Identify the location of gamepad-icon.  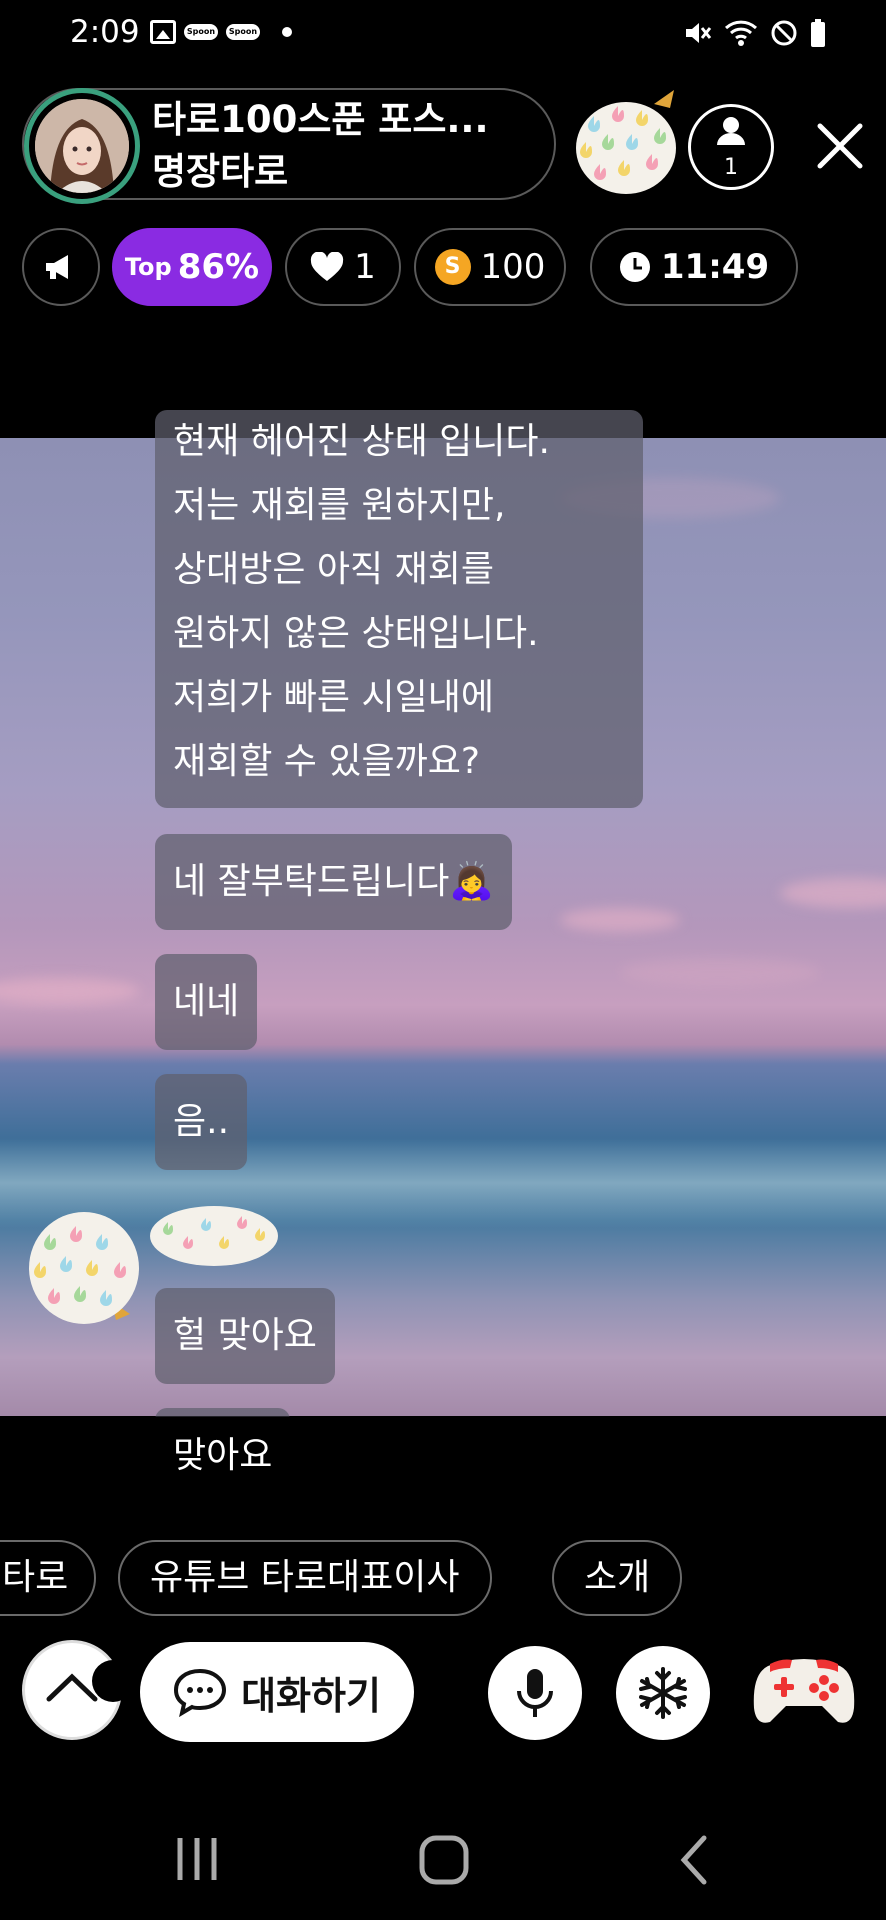
(804, 1691).